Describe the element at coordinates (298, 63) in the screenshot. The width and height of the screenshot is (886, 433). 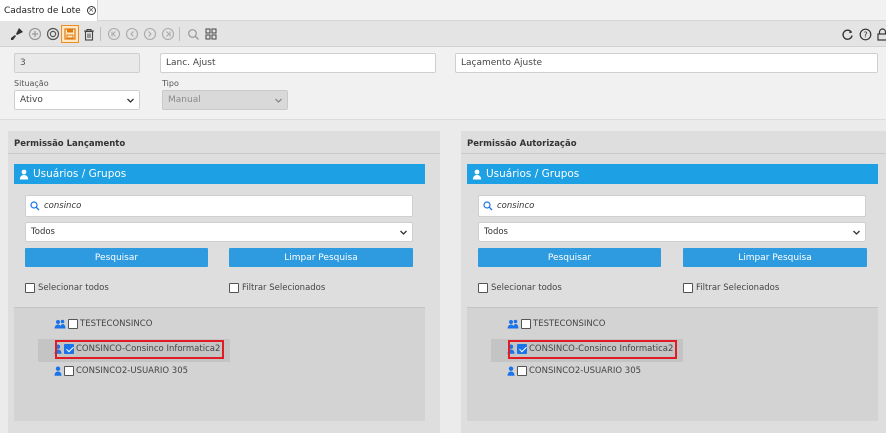
I see `descricao-field: Lanc. Ajust` at that location.